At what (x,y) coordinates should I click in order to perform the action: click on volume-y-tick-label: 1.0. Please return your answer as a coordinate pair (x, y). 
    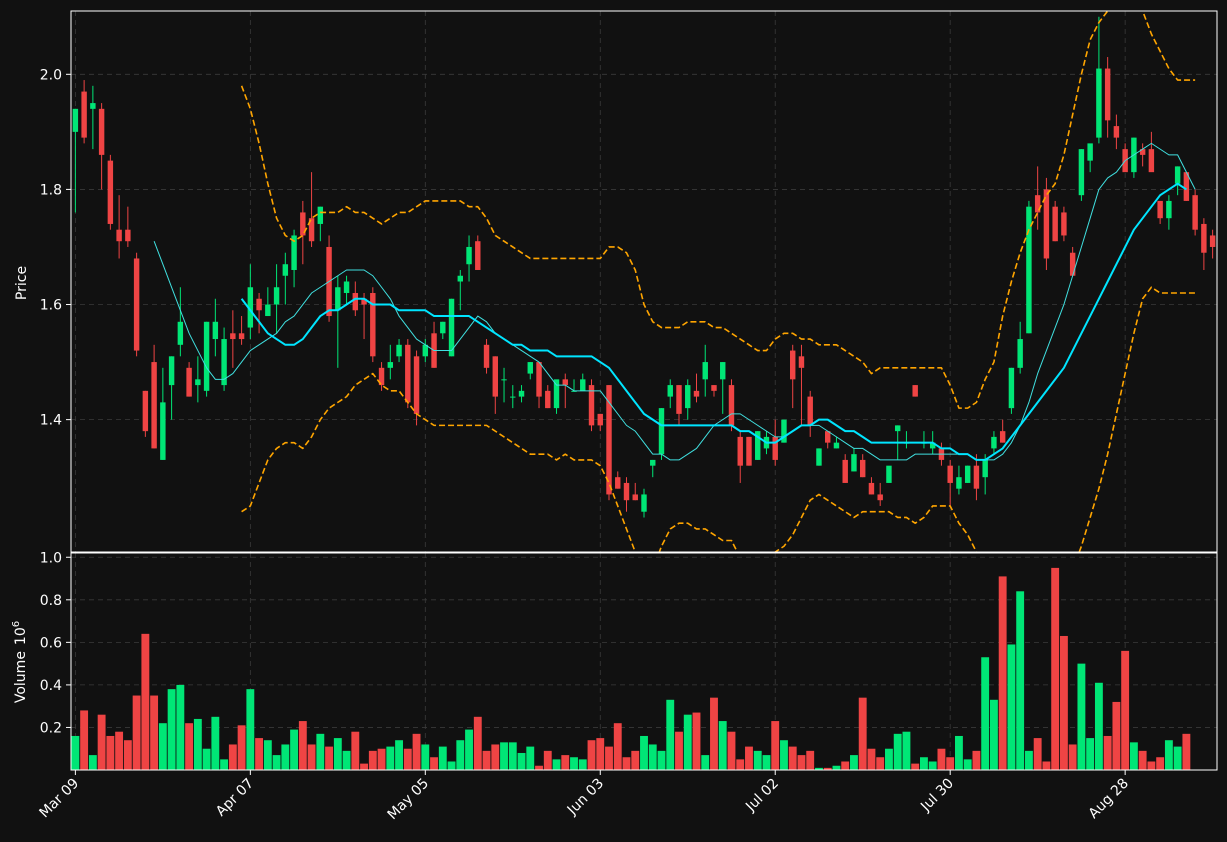
    Looking at the image, I should click on (51, 558).